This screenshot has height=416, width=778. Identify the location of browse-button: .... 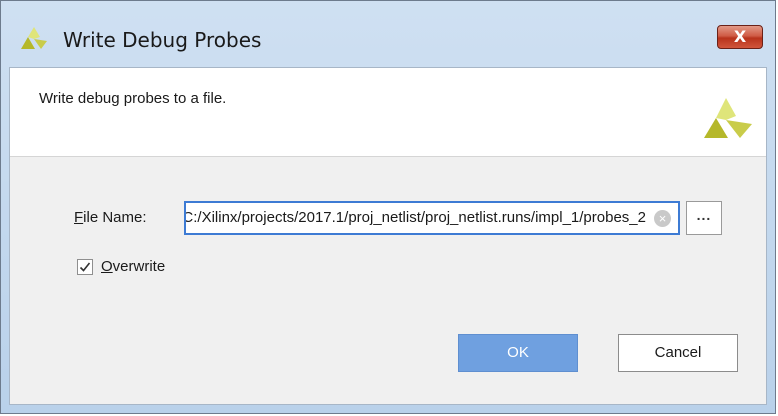
(704, 218).